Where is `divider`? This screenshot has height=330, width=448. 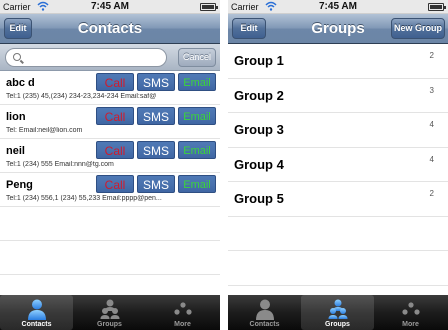 divider is located at coordinates (224, 165).